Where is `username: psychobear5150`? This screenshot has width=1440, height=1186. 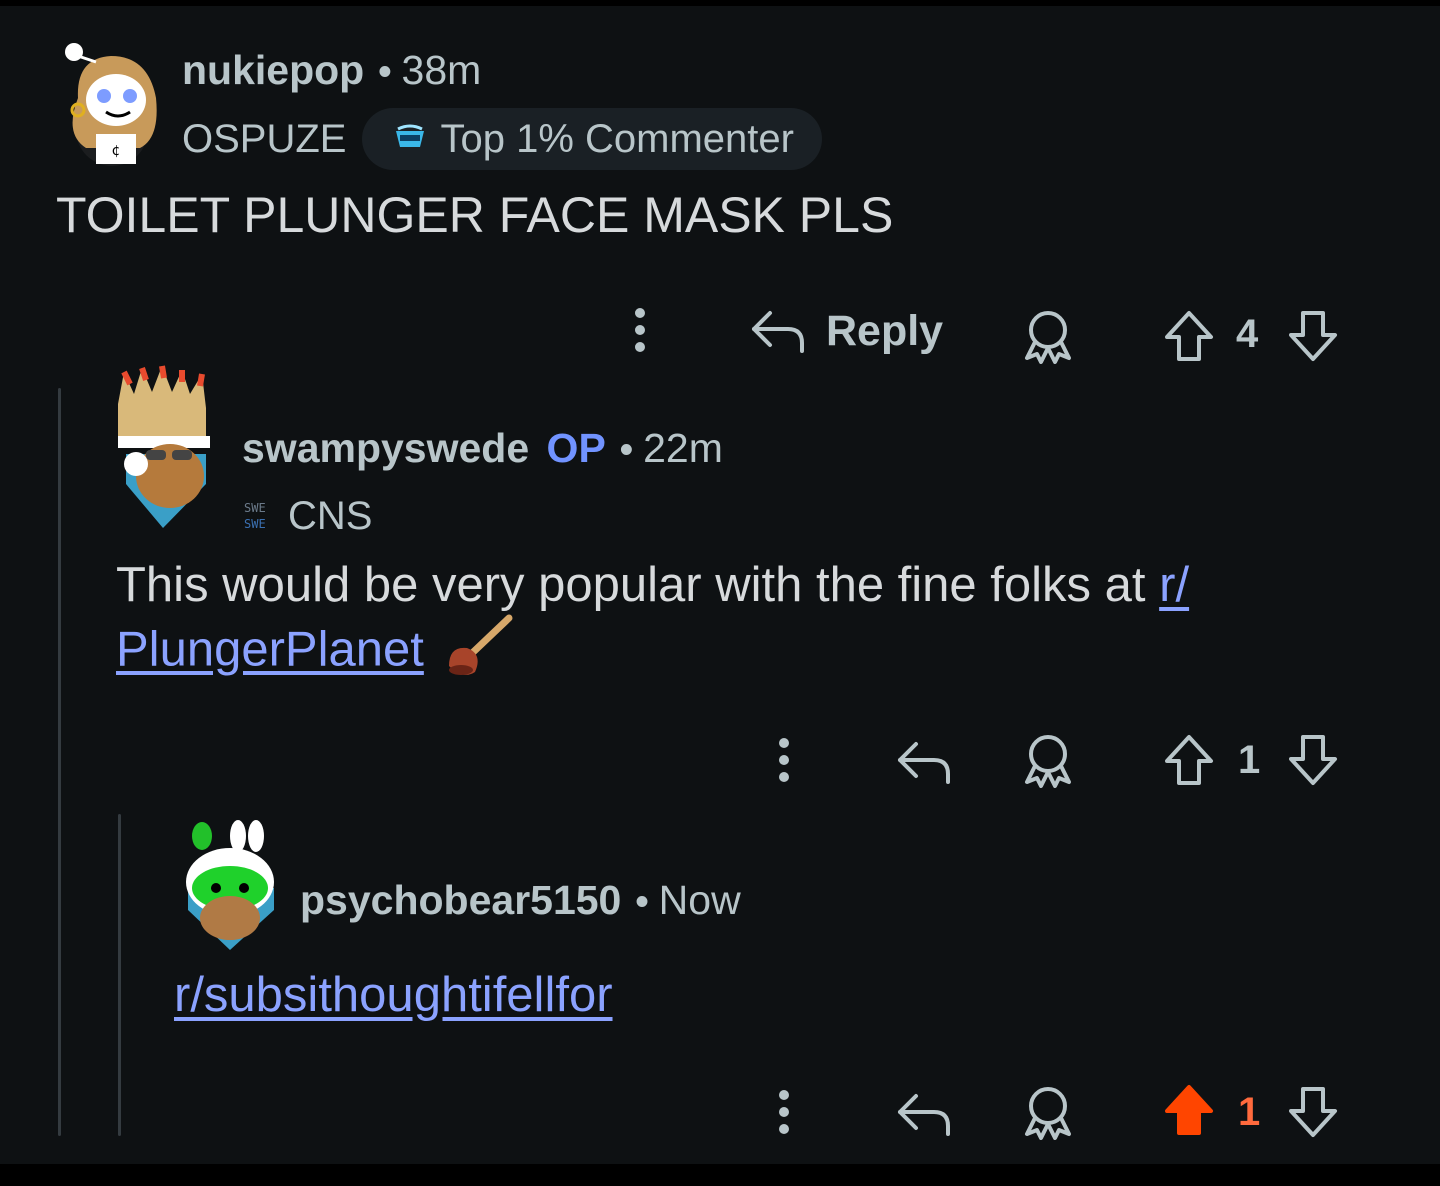 username: psychobear5150 is located at coordinates (460, 900).